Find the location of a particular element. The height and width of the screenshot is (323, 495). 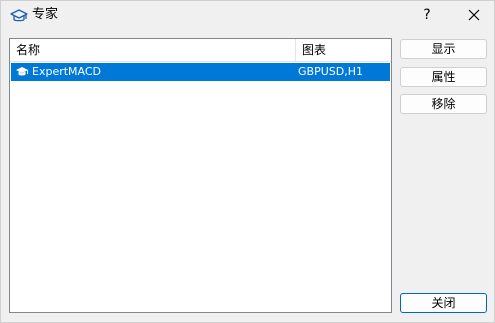

close-window-button is located at coordinates (474, 15).